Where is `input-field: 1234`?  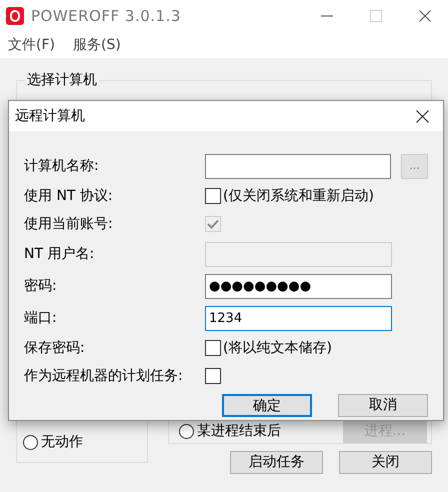
input-field: 1234 is located at coordinates (298, 318).